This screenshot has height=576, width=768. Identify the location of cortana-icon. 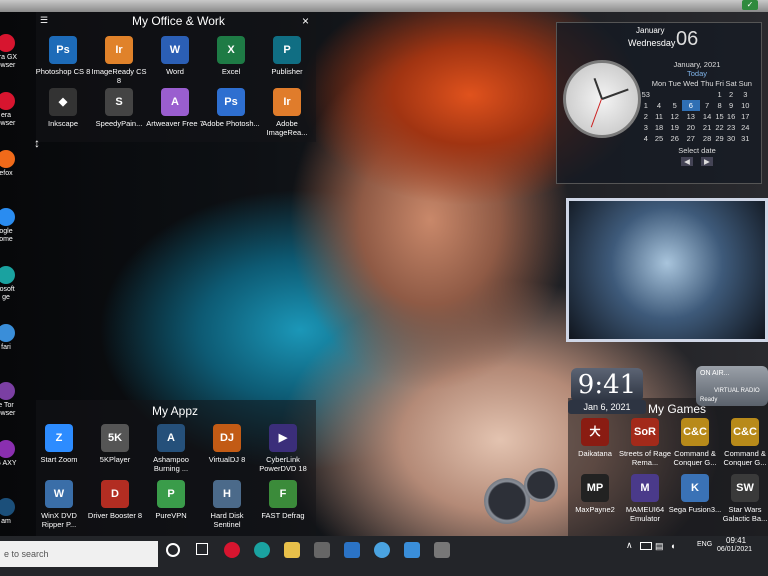
(173, 550).